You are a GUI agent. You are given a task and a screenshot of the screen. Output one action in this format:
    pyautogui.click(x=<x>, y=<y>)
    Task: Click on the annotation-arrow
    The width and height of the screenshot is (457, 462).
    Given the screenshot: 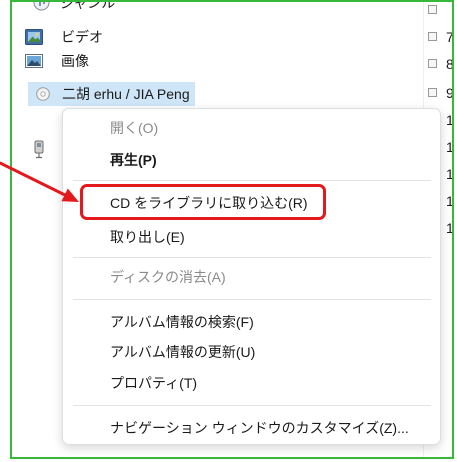 What is the action you would take?
    pyautogui.click(x=39, y=181)
    